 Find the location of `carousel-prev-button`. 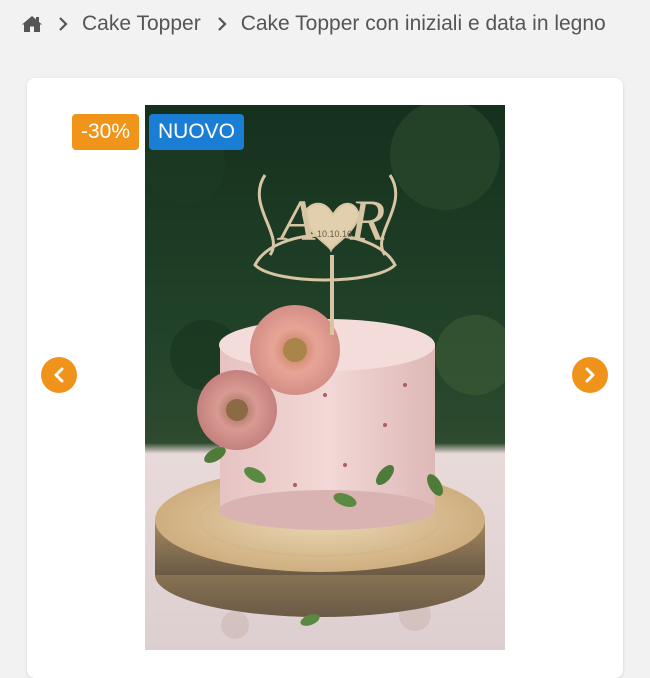

carousel-prev-button is located at coordinates (59, 375).